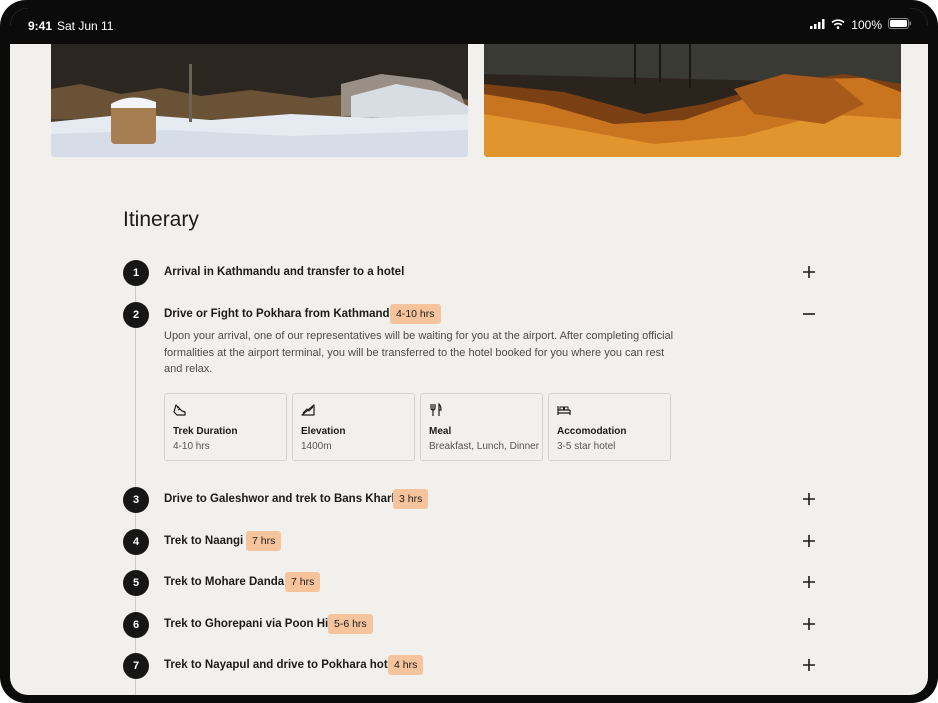 The width and height of the screenshot is (938, 703). I want to click on collapse-minus-icon, so click(809, 314).